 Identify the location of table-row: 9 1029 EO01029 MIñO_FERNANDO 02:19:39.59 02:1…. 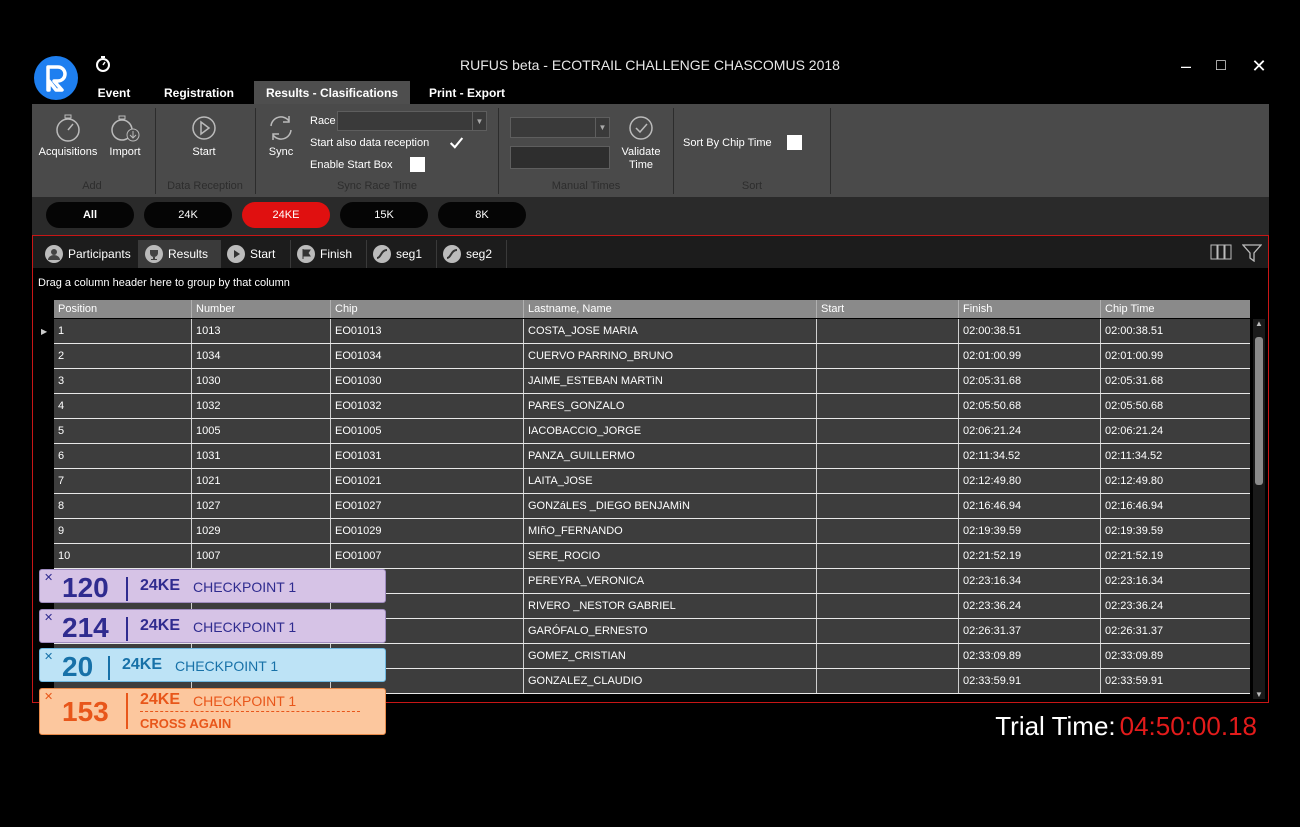
(652, 531).